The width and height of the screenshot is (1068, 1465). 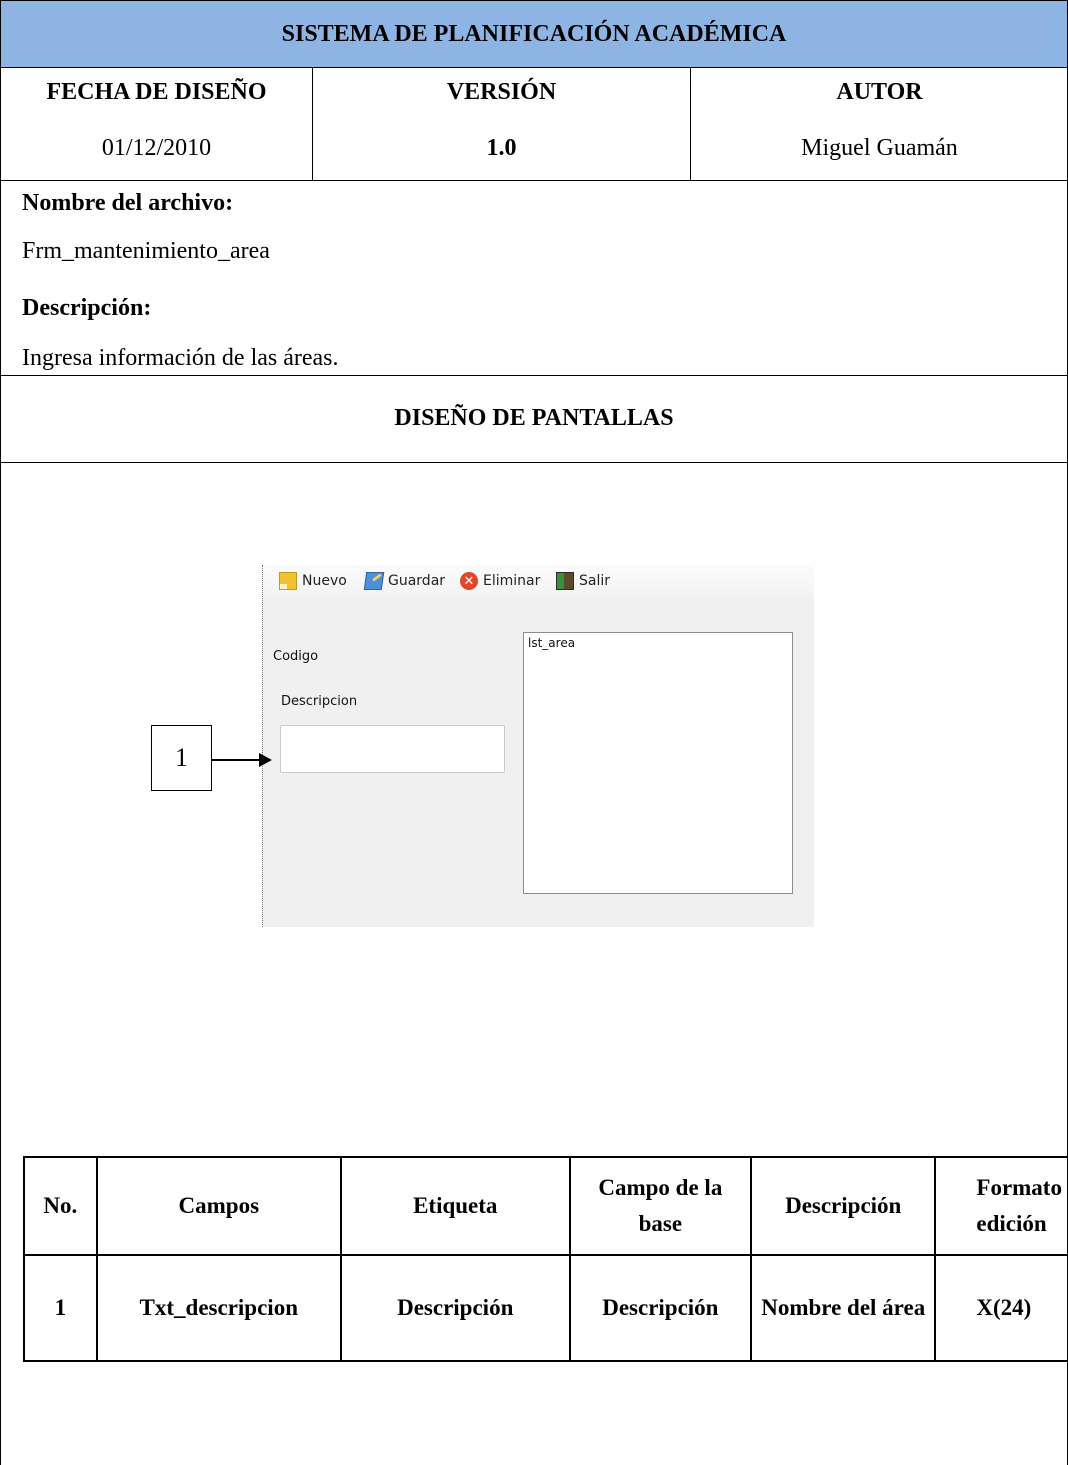 I want to click on descripcion-label: Descripción:, so click(x=87, y=308).